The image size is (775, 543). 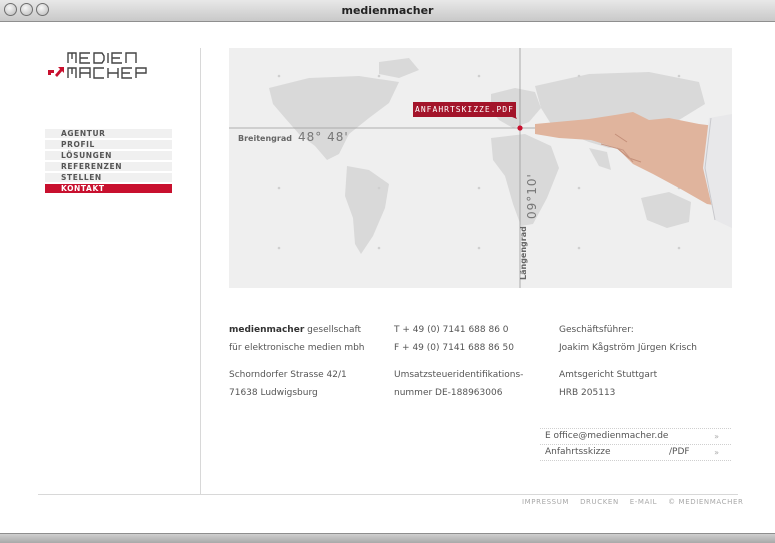 What do you see at coordinates (267, 330) in the screenshot?
I see `company-name-bold: medienmacher` at bounding box center [267, 330].